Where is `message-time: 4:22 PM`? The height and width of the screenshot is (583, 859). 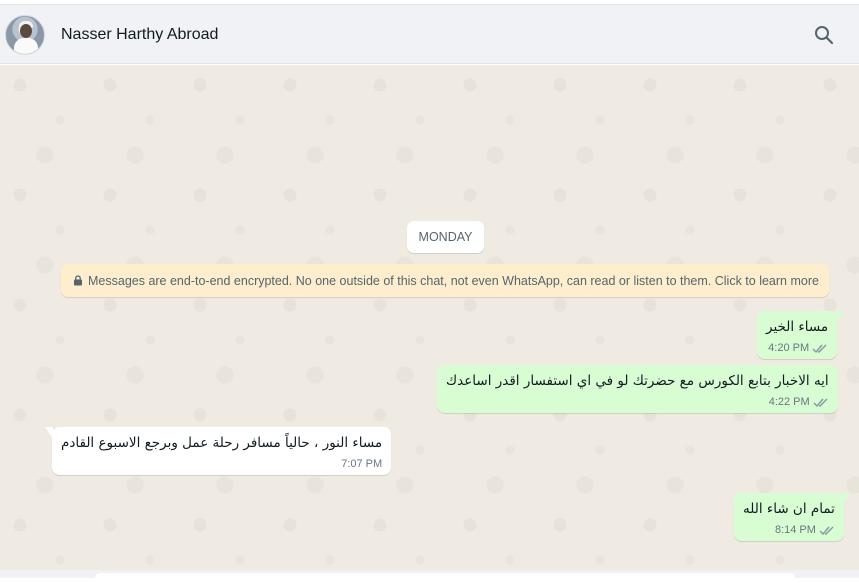
message-time: 4:22 PM is located at coordinates (789, 402).